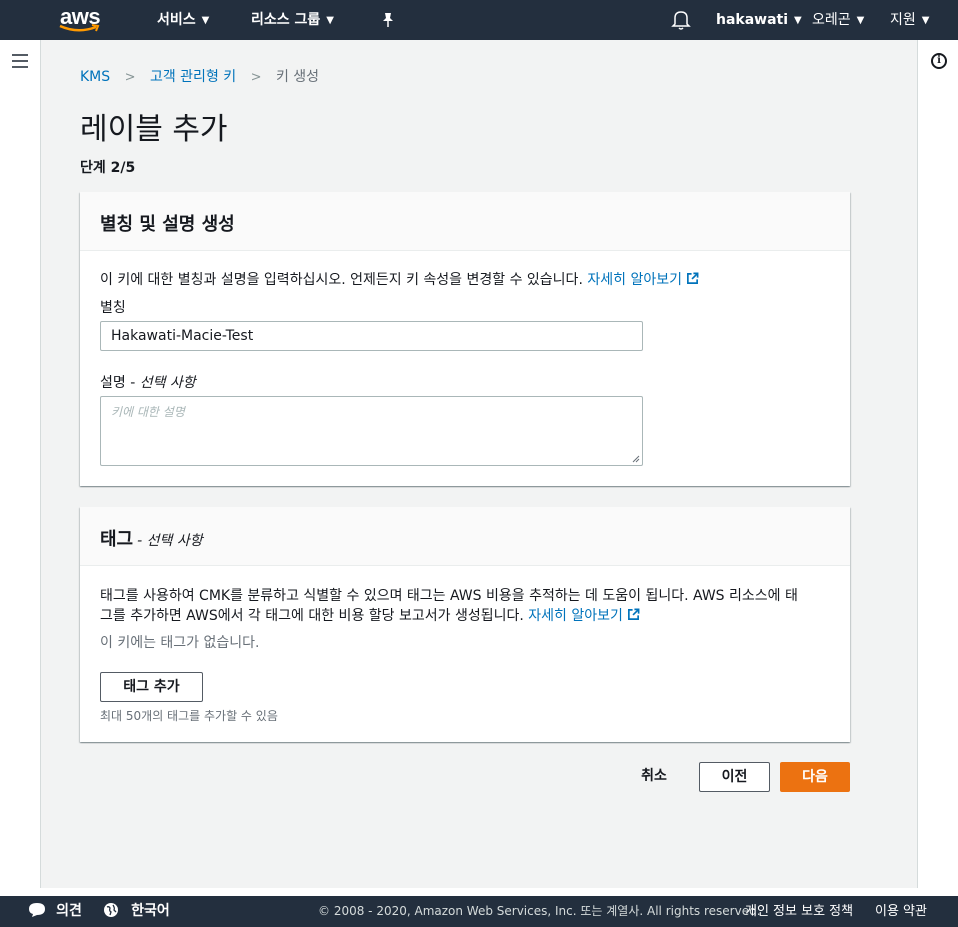 The image size is (958, 927). Describe the element at coordinates (154, 129) in the screenshot. I see `page-title: 레이블 추가` at that location.